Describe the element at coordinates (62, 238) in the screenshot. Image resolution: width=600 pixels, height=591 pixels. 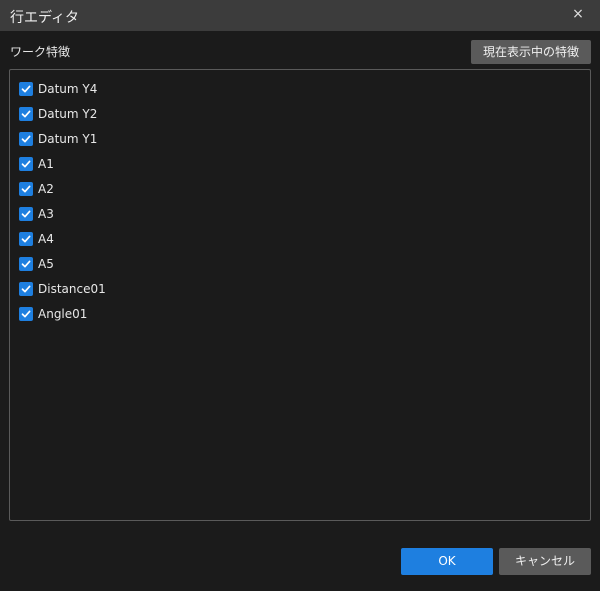
I see `feature-item-a4: A4` at that location.